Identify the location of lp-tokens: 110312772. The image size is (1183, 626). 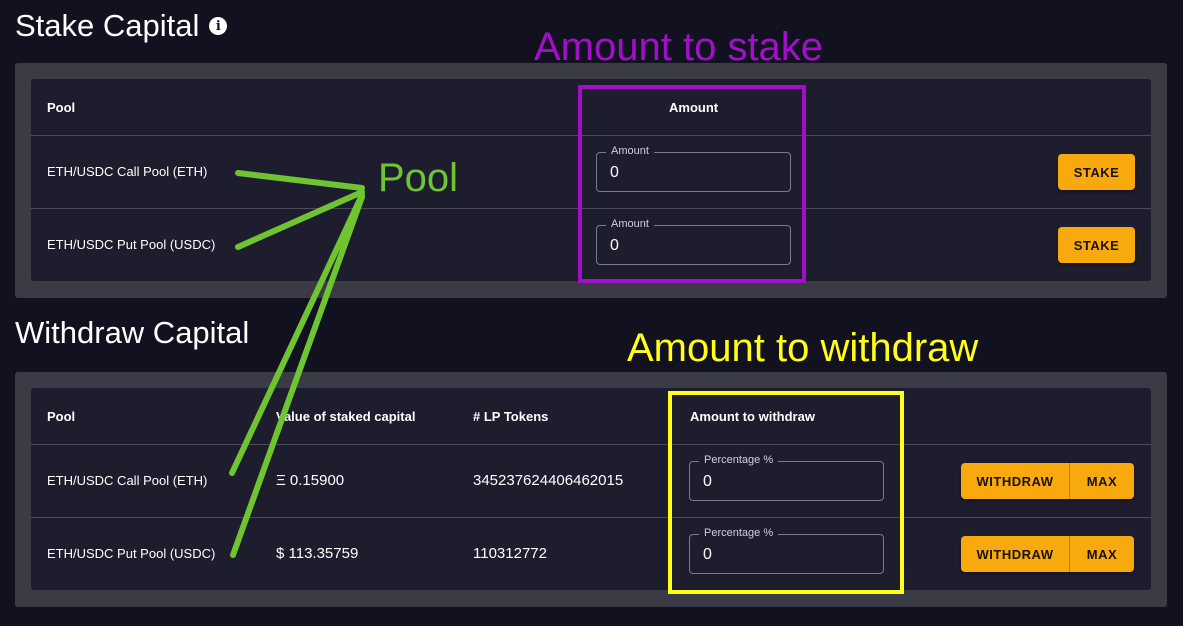
(510, 553).